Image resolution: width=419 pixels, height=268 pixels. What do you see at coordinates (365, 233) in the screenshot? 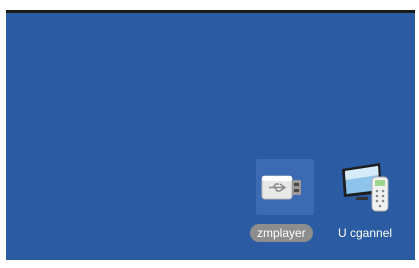
I see `app-label-u-cgannel: U cgannel` at bounding box center [365, 233].